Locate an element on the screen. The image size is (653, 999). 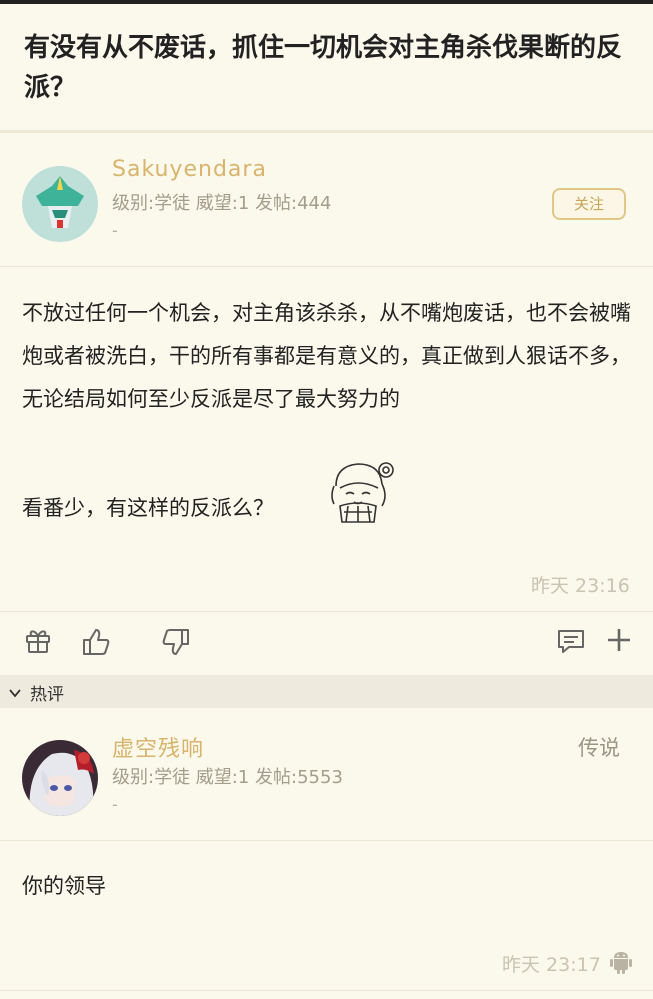
follow-button: 关注 is located at coordinates (589, 204).